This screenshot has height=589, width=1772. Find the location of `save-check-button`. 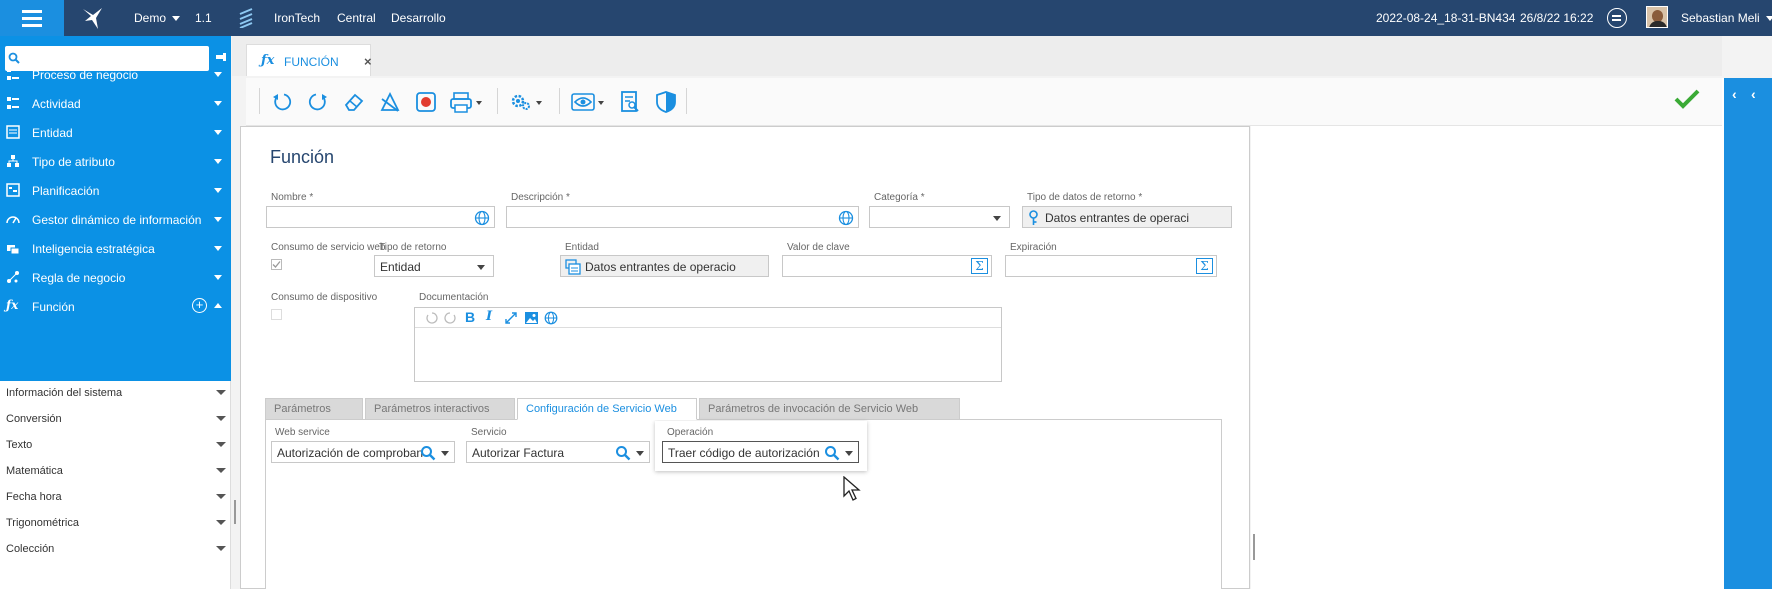

save-check-button is located at coordinates (1687, 99).